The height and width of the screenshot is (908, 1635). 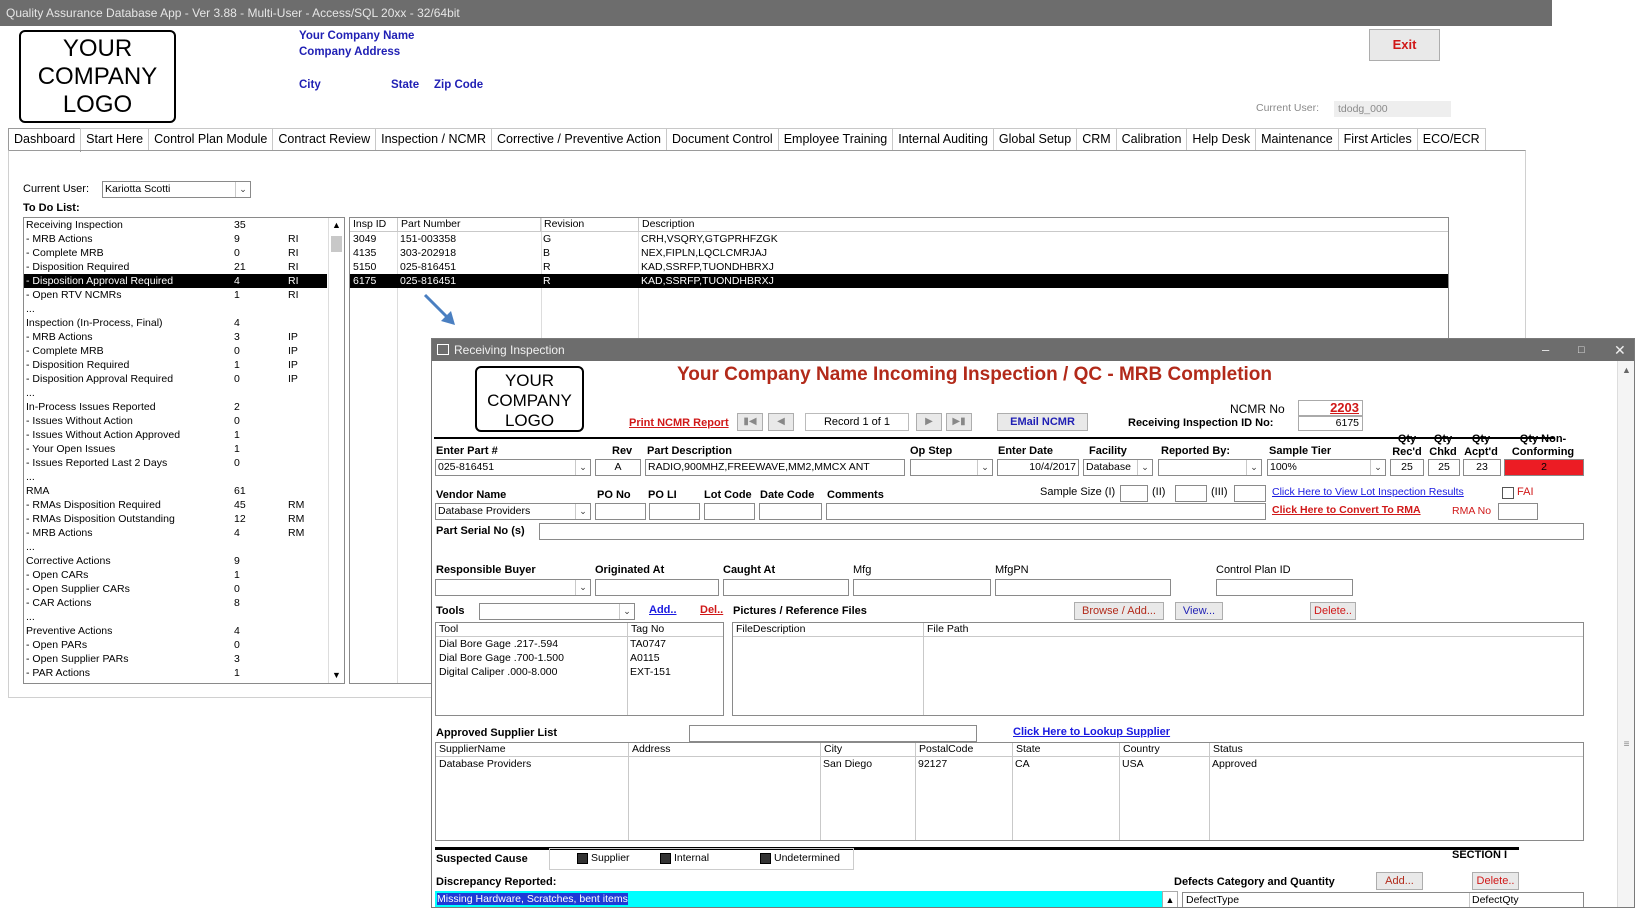 What do you see at coordinates (1545, 350) in the screenshot?
I see `minimize-icon: –` at bounding box center [1545, 350].